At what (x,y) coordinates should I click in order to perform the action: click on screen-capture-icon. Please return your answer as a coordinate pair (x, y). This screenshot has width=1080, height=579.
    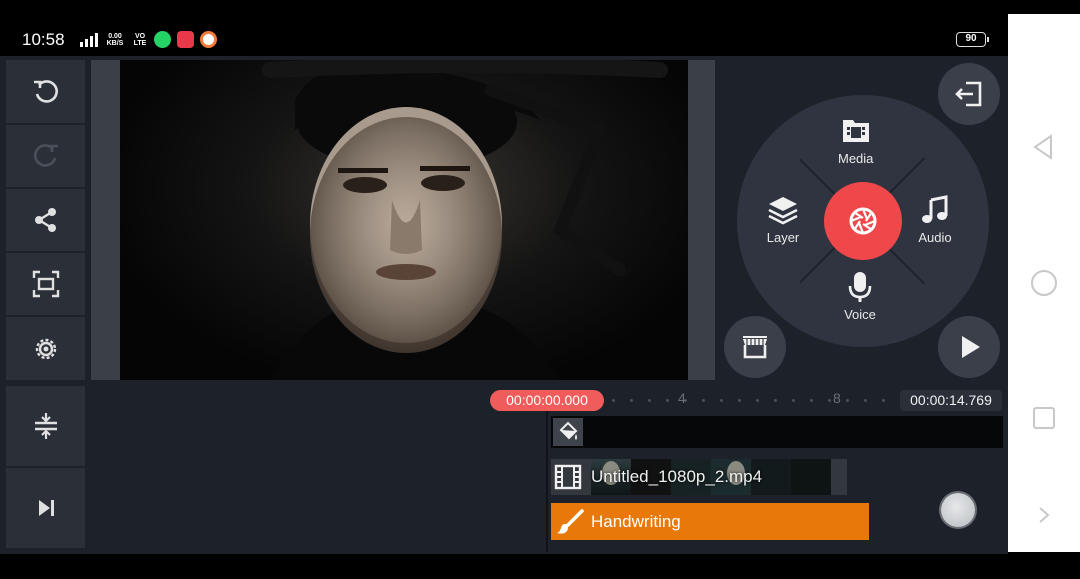
    Looking at the image, I should click on (45, 284).